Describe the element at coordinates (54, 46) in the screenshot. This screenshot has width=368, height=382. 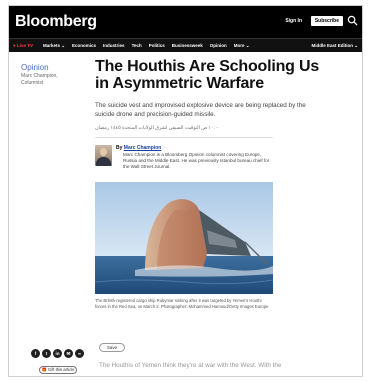
I see `nav-item-markets: Markets ⌄` at that location.